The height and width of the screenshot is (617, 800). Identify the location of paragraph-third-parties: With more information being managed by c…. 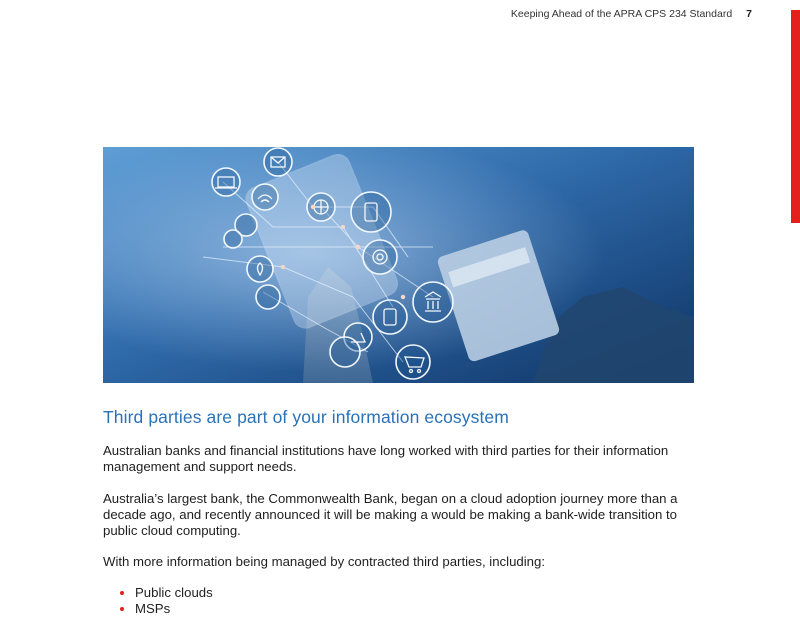
(324, 561).